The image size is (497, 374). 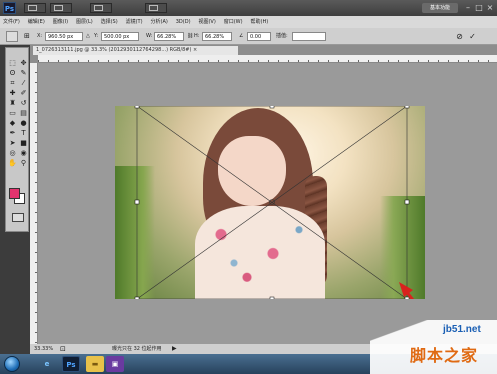 I want to click on bridge-icon, so click(x=32, y=8).